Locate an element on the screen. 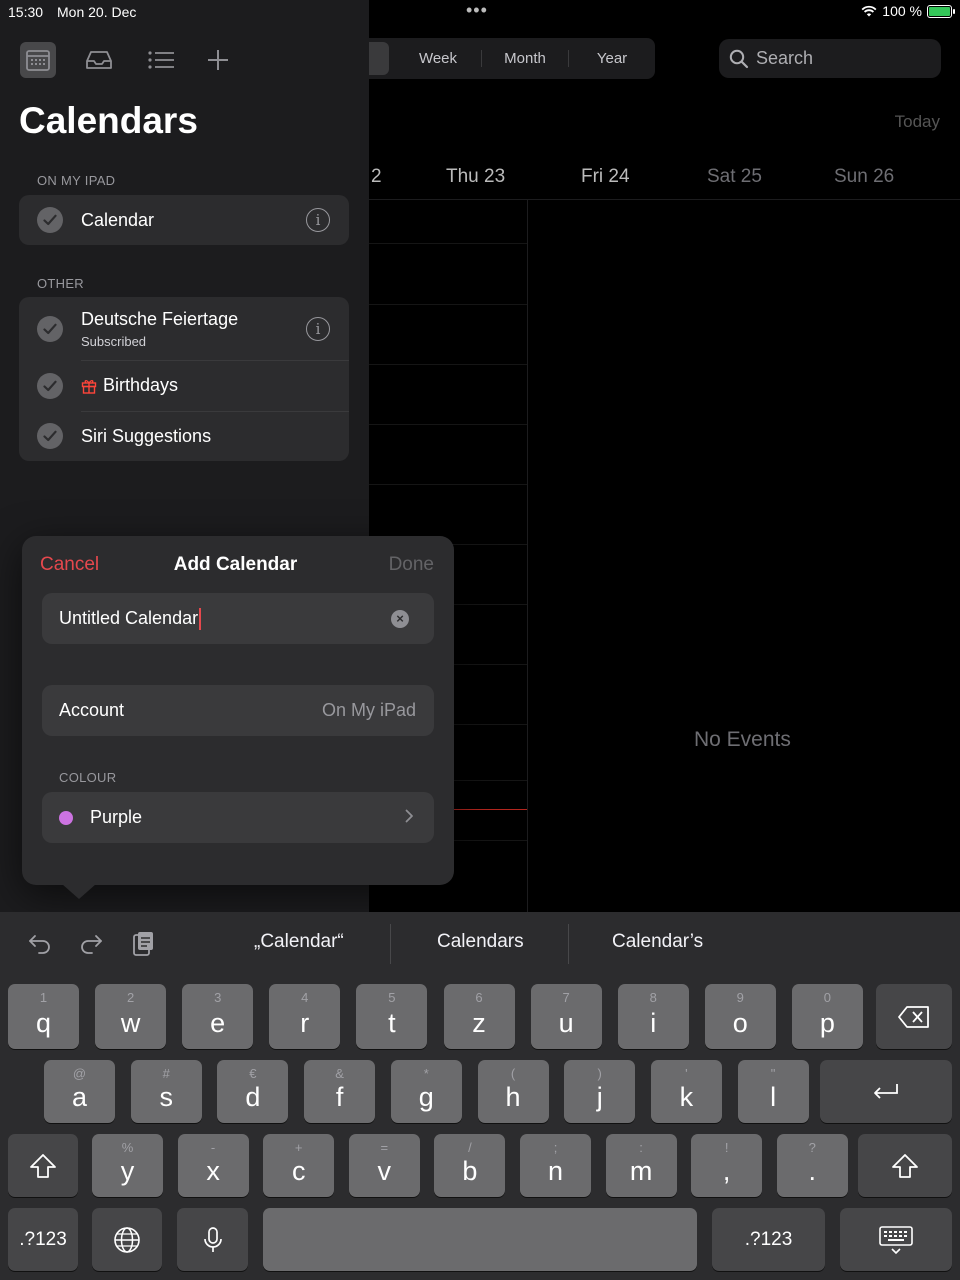 The image size is (960, 1280). calendar-name-field: Untitled Calendar × is located at coordinates (238, 618).